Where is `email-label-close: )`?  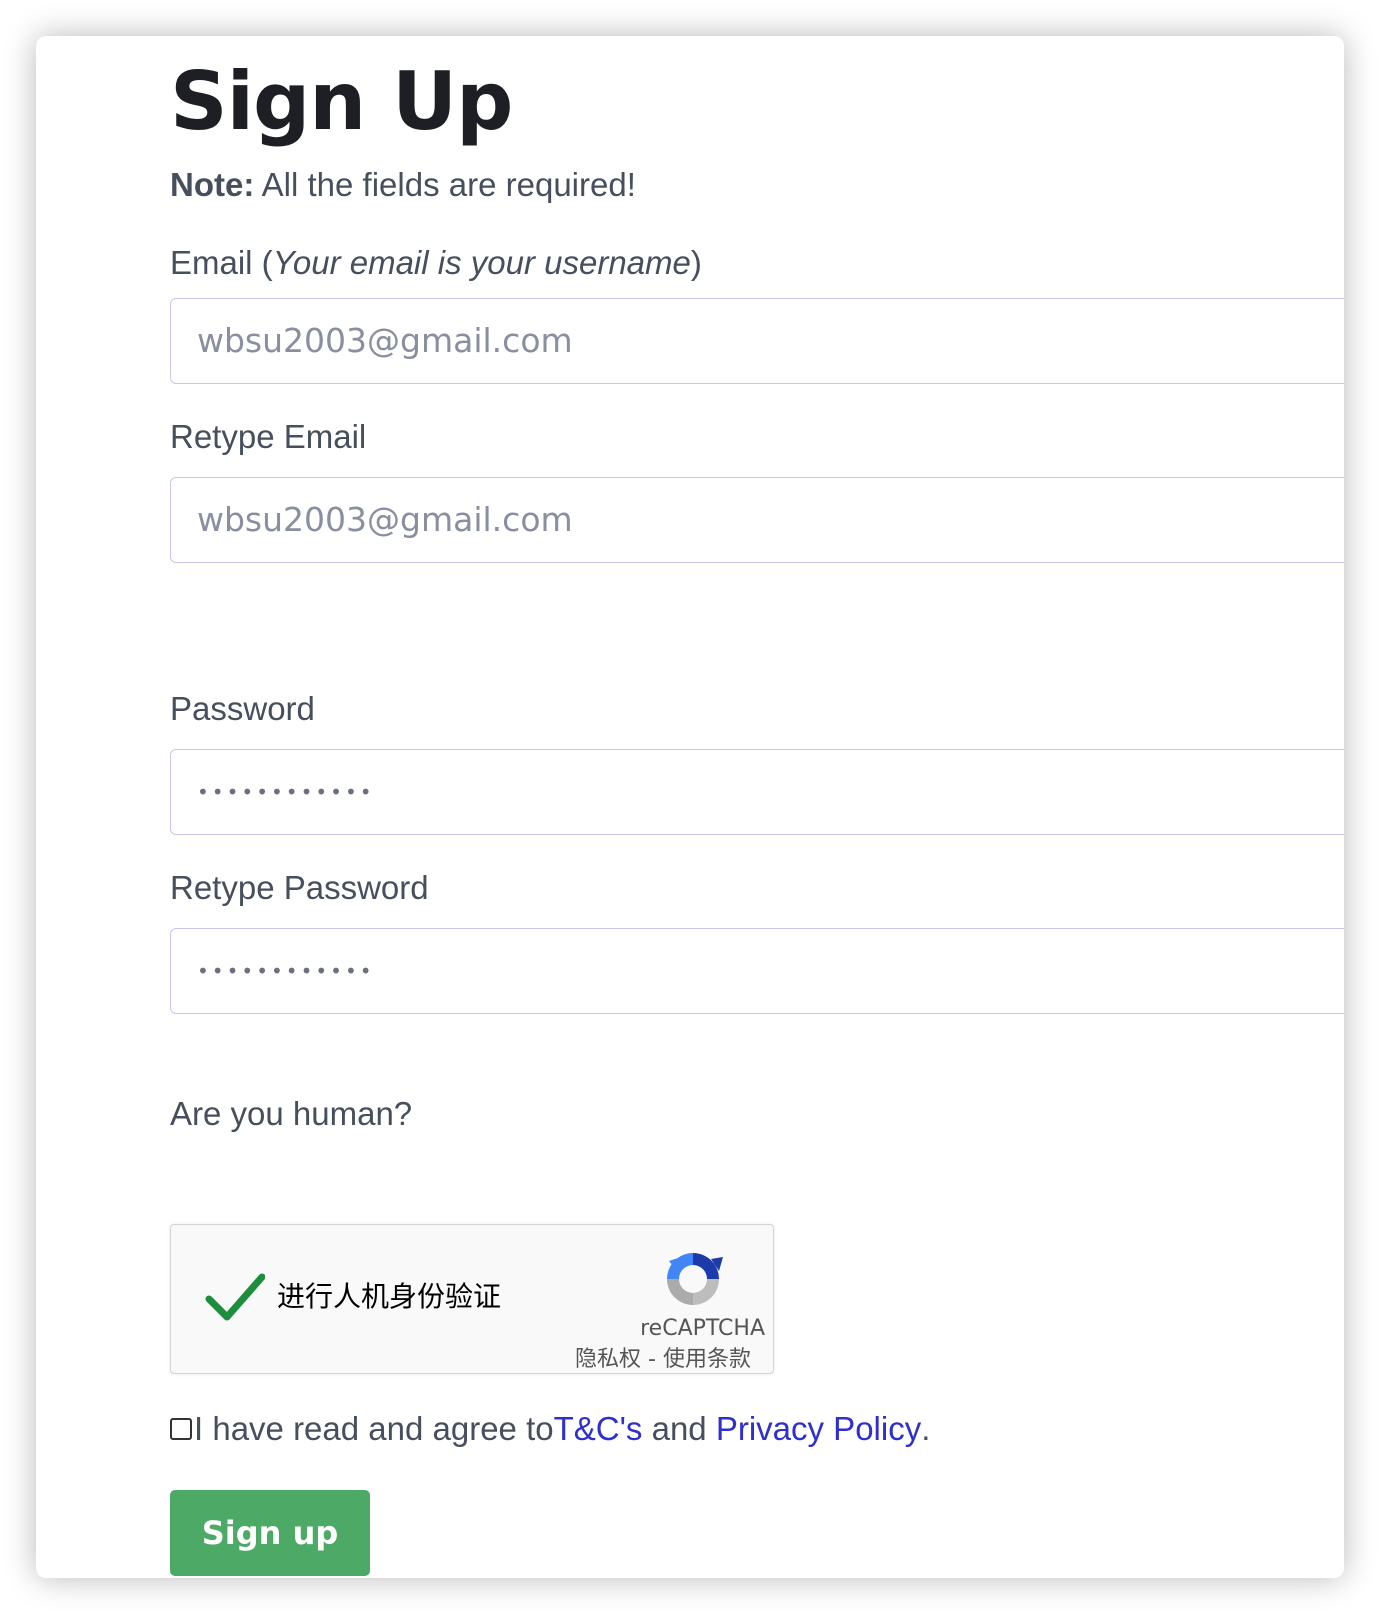
email-label-close: ) is located at coordinates (696, 262).